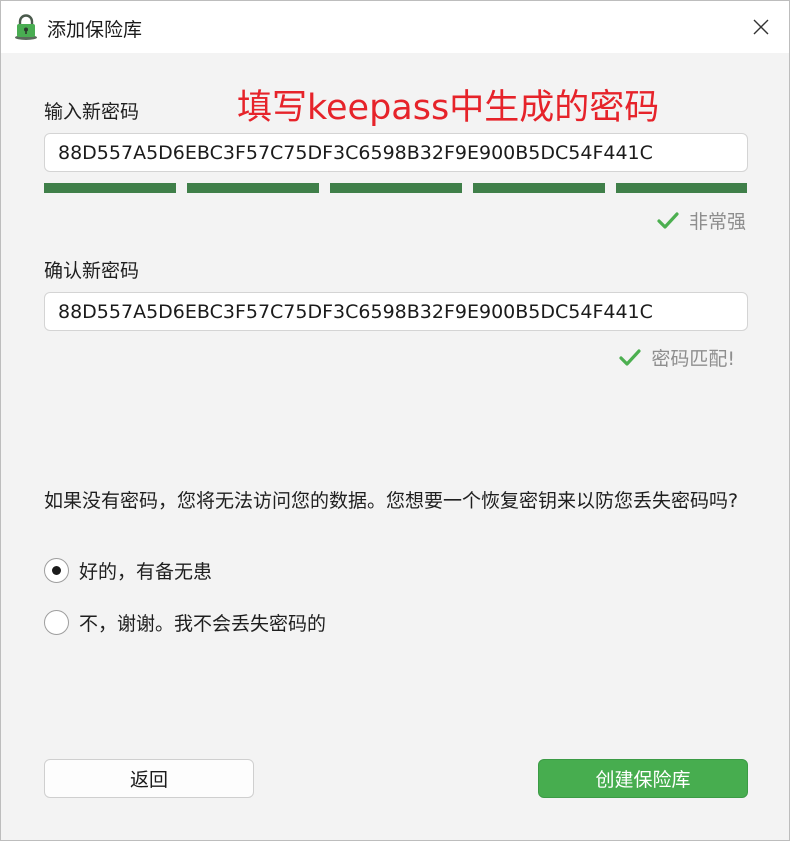 This screenshot has width=790, height=841. Describe the element at coordinates (95, 30) in the screenshot. I see `window-title: 添加保险库` at that location.